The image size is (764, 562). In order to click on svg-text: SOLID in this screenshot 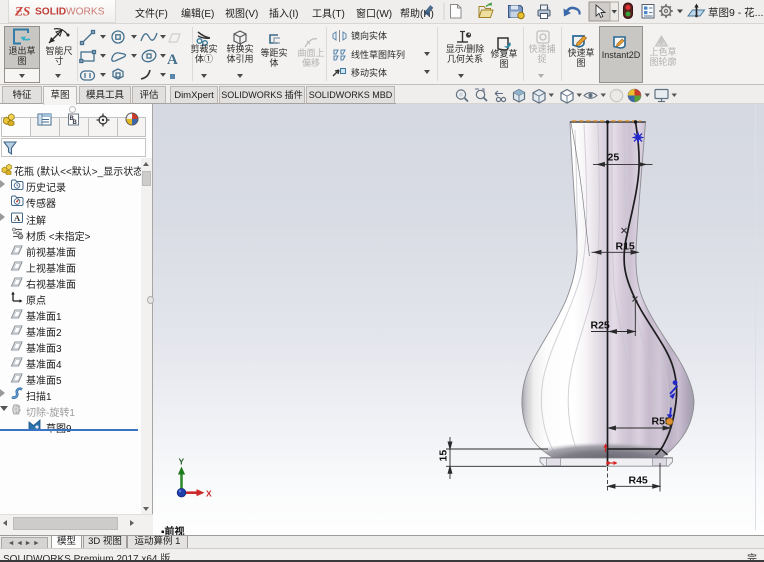, I will do `click(50, 12)`.